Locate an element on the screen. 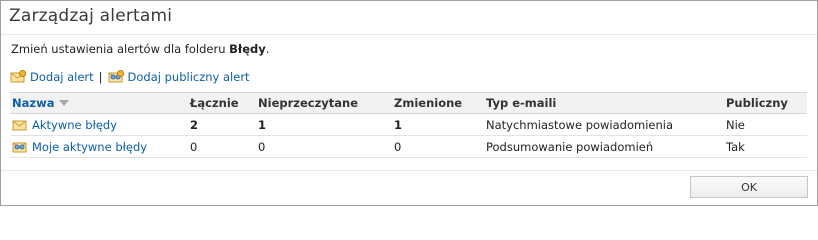 The width and height of the screenshot is (818, 240). folder-name: Błędy is located at coordinates (247, 49).